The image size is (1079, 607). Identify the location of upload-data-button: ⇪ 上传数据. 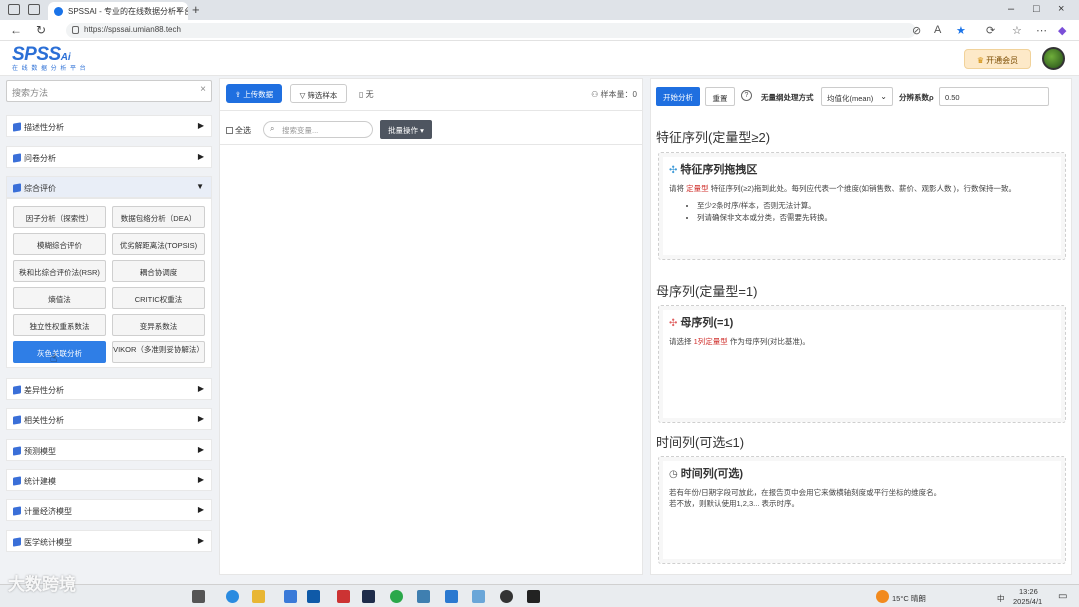
(254, 93).